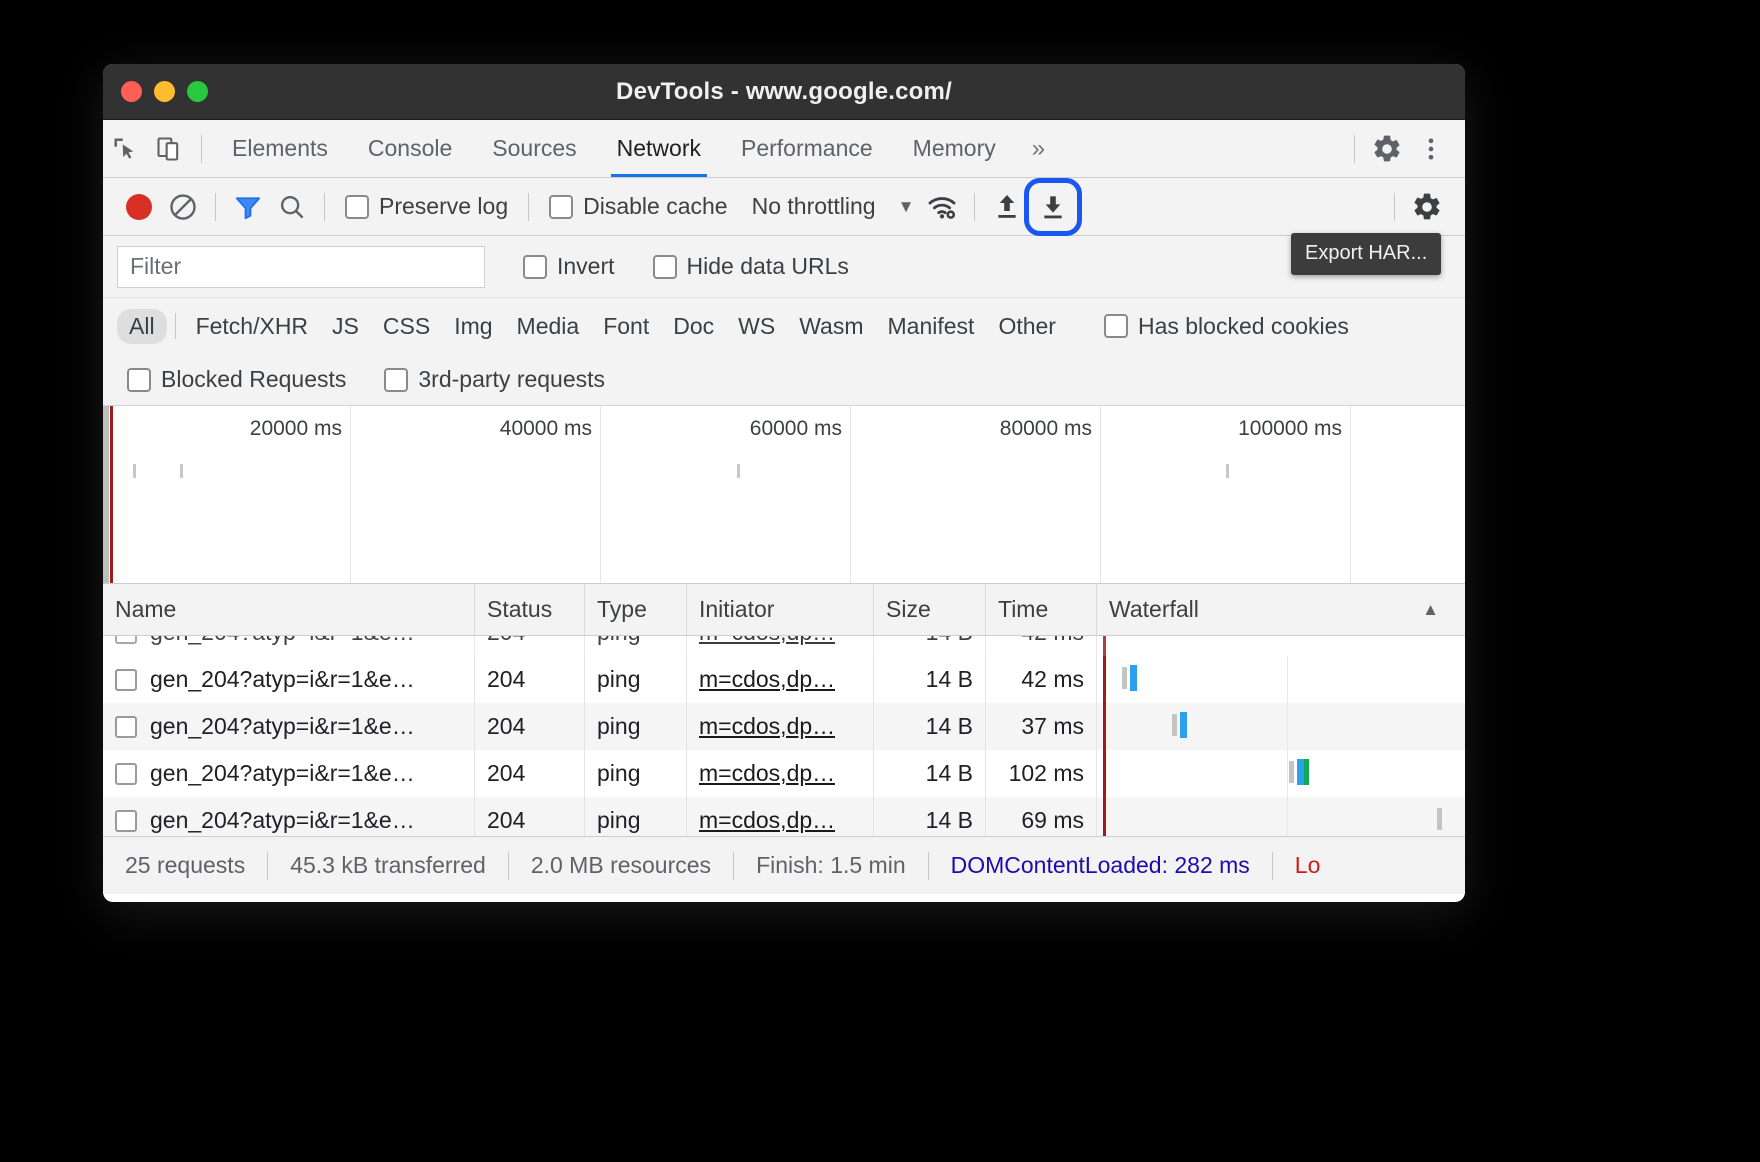 This screenshot has width=1760, height=1162. What do you see at coordinates (569, 266) in the screenshot?
I see `invert-checkbox: Invert` at bounding box center [569, 266].